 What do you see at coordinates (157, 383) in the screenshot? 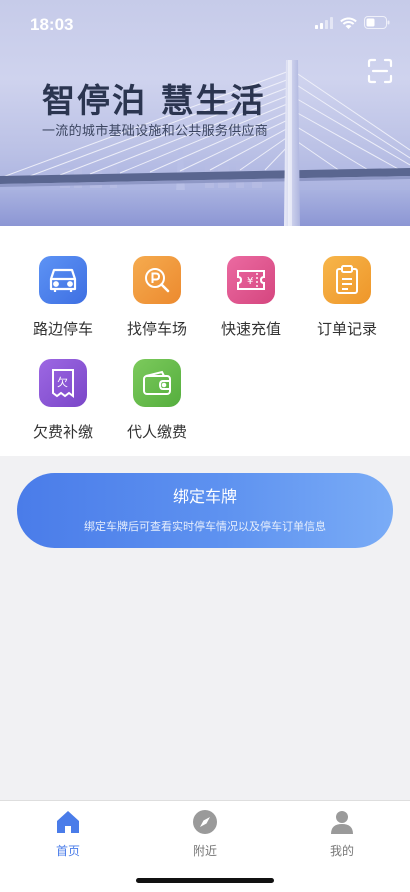
I see `wallet-icon` at bounding box center [157, 383].